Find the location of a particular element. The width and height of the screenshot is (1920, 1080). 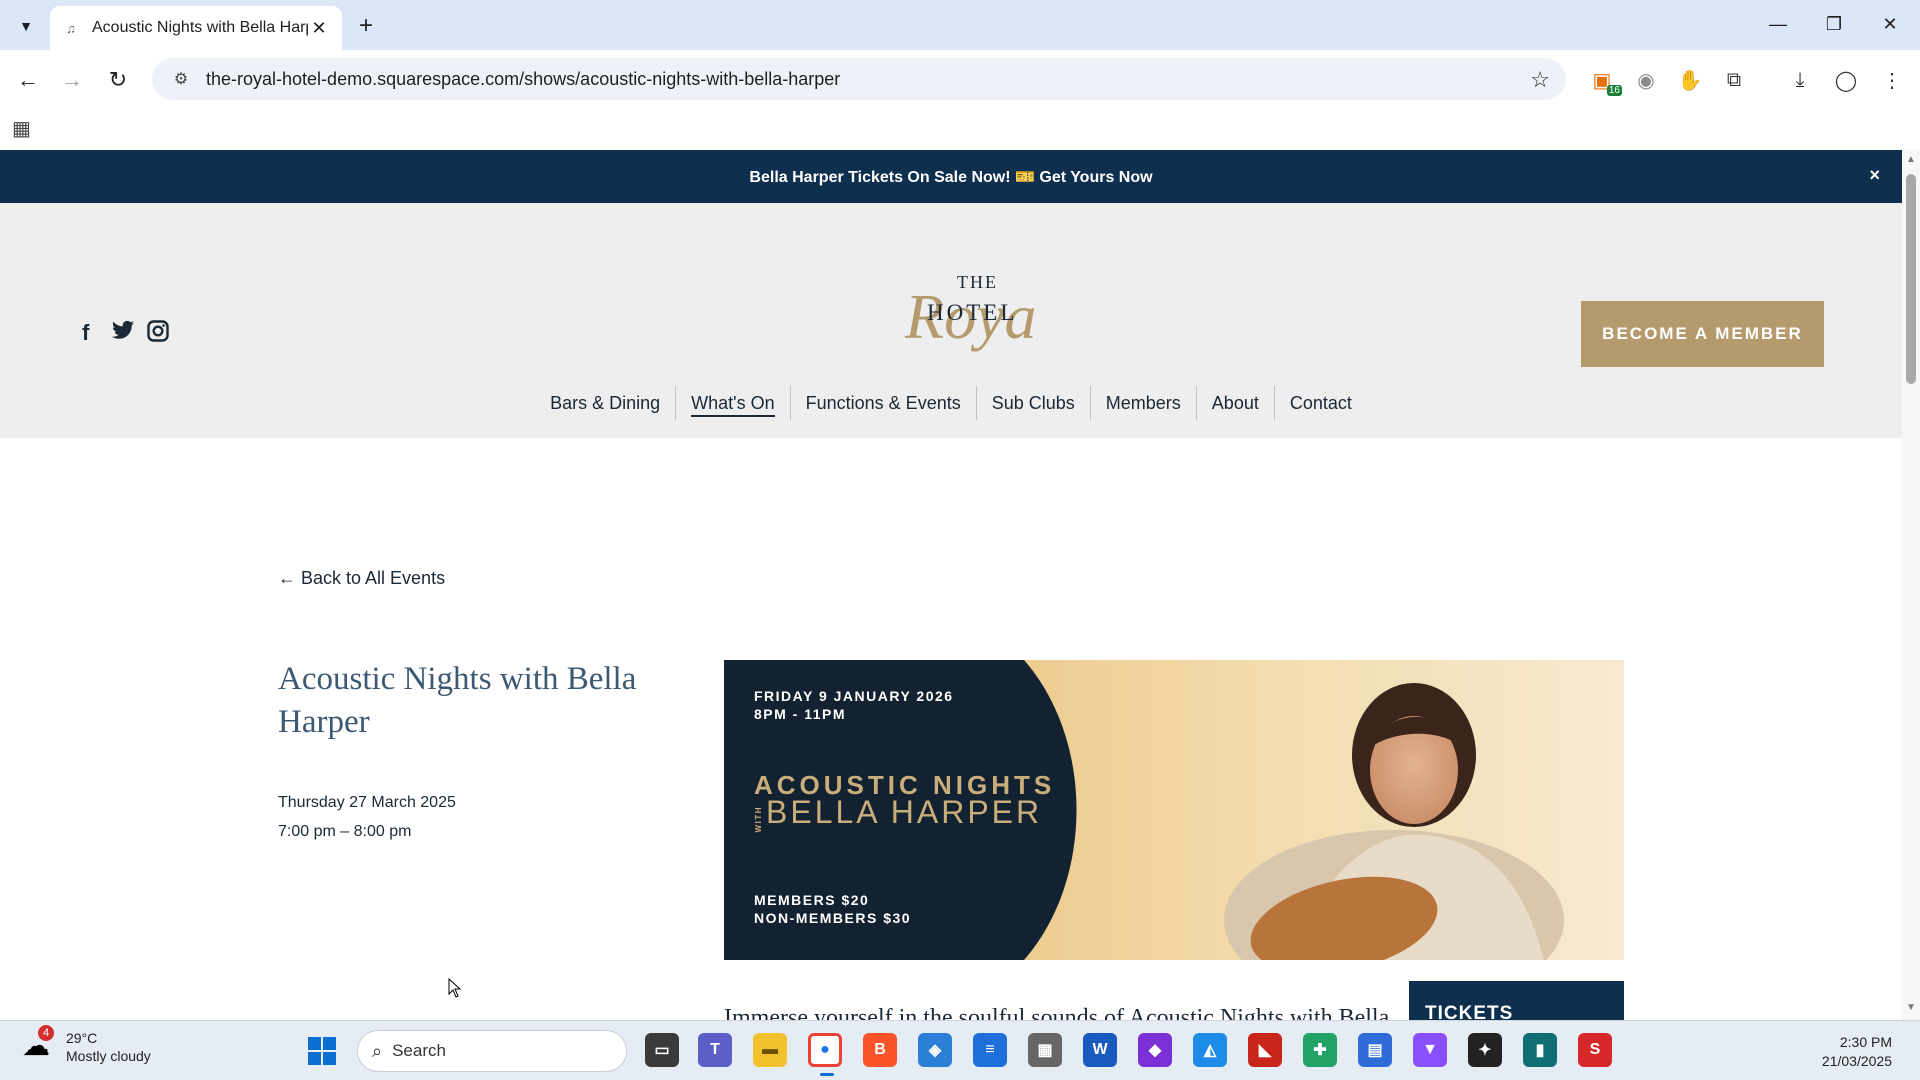

windows-start-icon is located at coordinates (323, 1052).